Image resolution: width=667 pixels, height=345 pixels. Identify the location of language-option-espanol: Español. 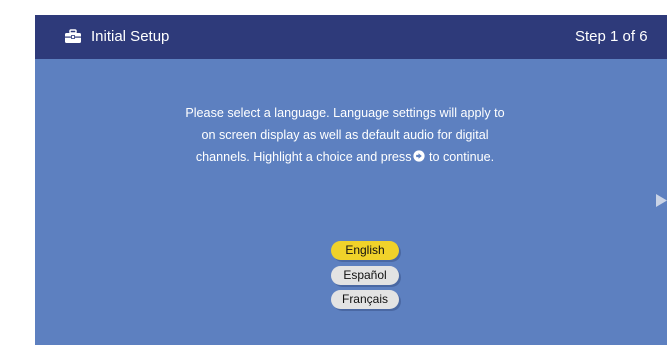
(365, 275).